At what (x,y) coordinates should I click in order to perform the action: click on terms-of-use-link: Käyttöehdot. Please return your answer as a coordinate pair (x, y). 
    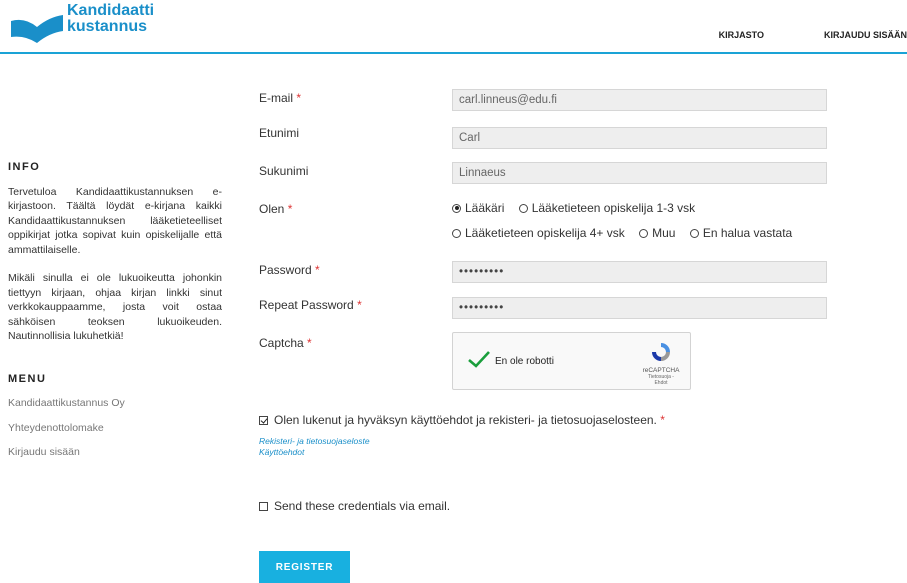
    Looking at the image, I should click on (314, 452).